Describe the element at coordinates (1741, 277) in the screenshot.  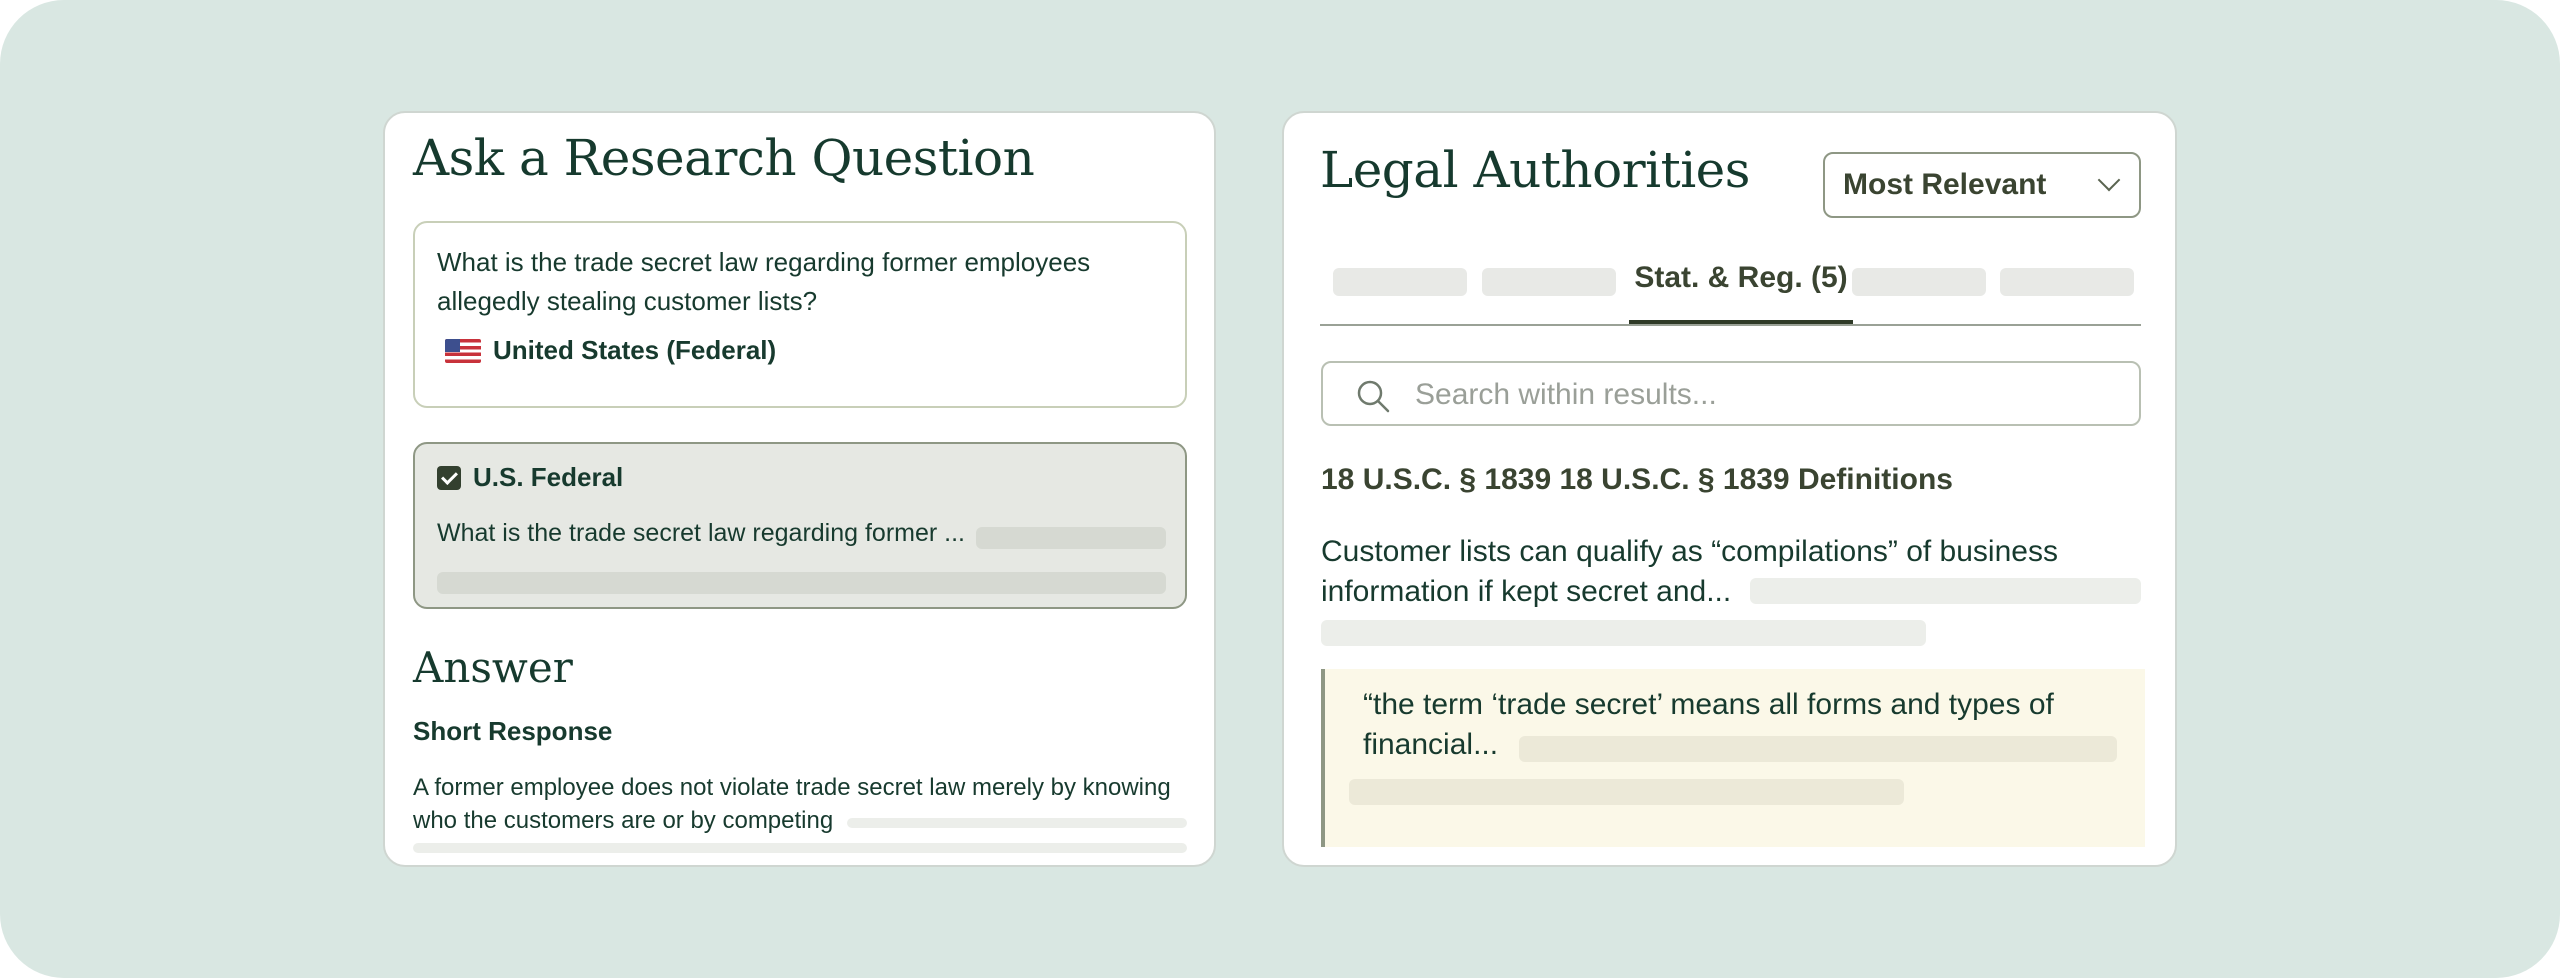
I see `tab-label: Stat. & Reg. (5)` at that location.